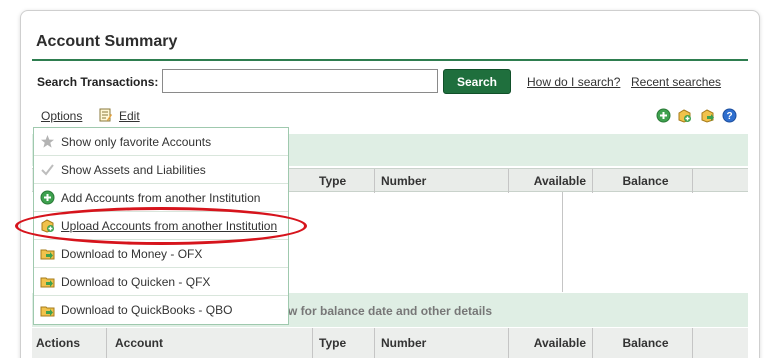 The height and width of the screenshot is (358, 778). Describe the element at coordinates (105, 115) in the screenshot. I see `edit-icon` at that location.